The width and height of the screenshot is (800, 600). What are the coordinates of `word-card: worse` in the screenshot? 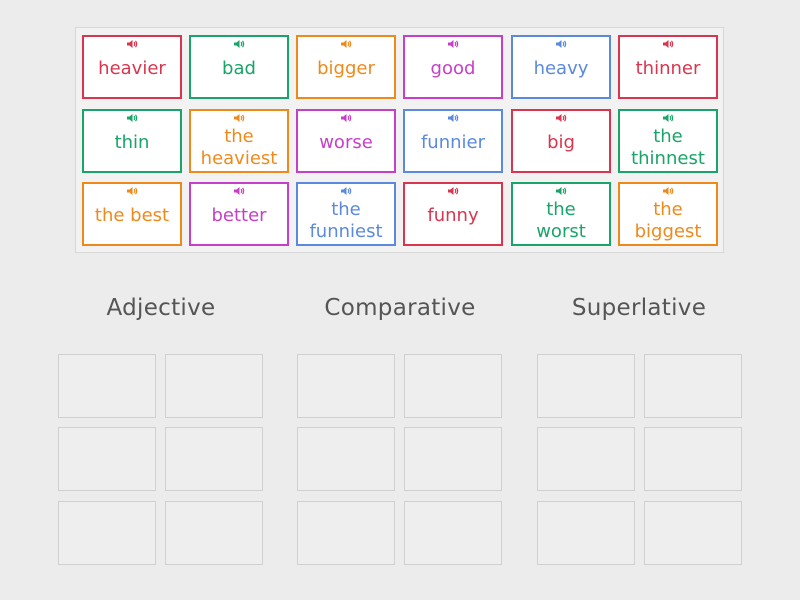 It's located at (346, 141).